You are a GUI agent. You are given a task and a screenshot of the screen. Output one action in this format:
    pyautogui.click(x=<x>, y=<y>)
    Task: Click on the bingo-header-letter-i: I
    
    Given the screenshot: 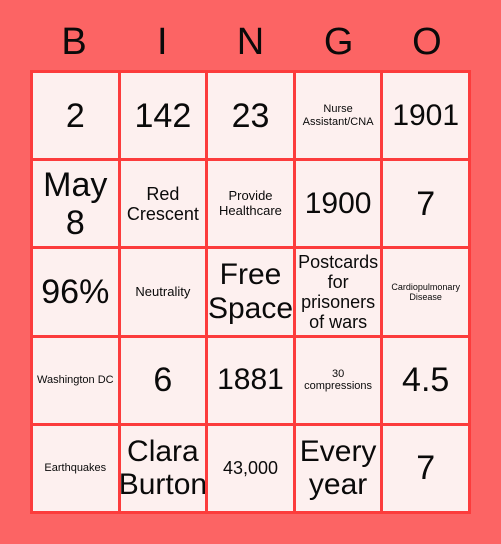 What is the action you would take?
    pyautogui.click(x=162, y=42)
    